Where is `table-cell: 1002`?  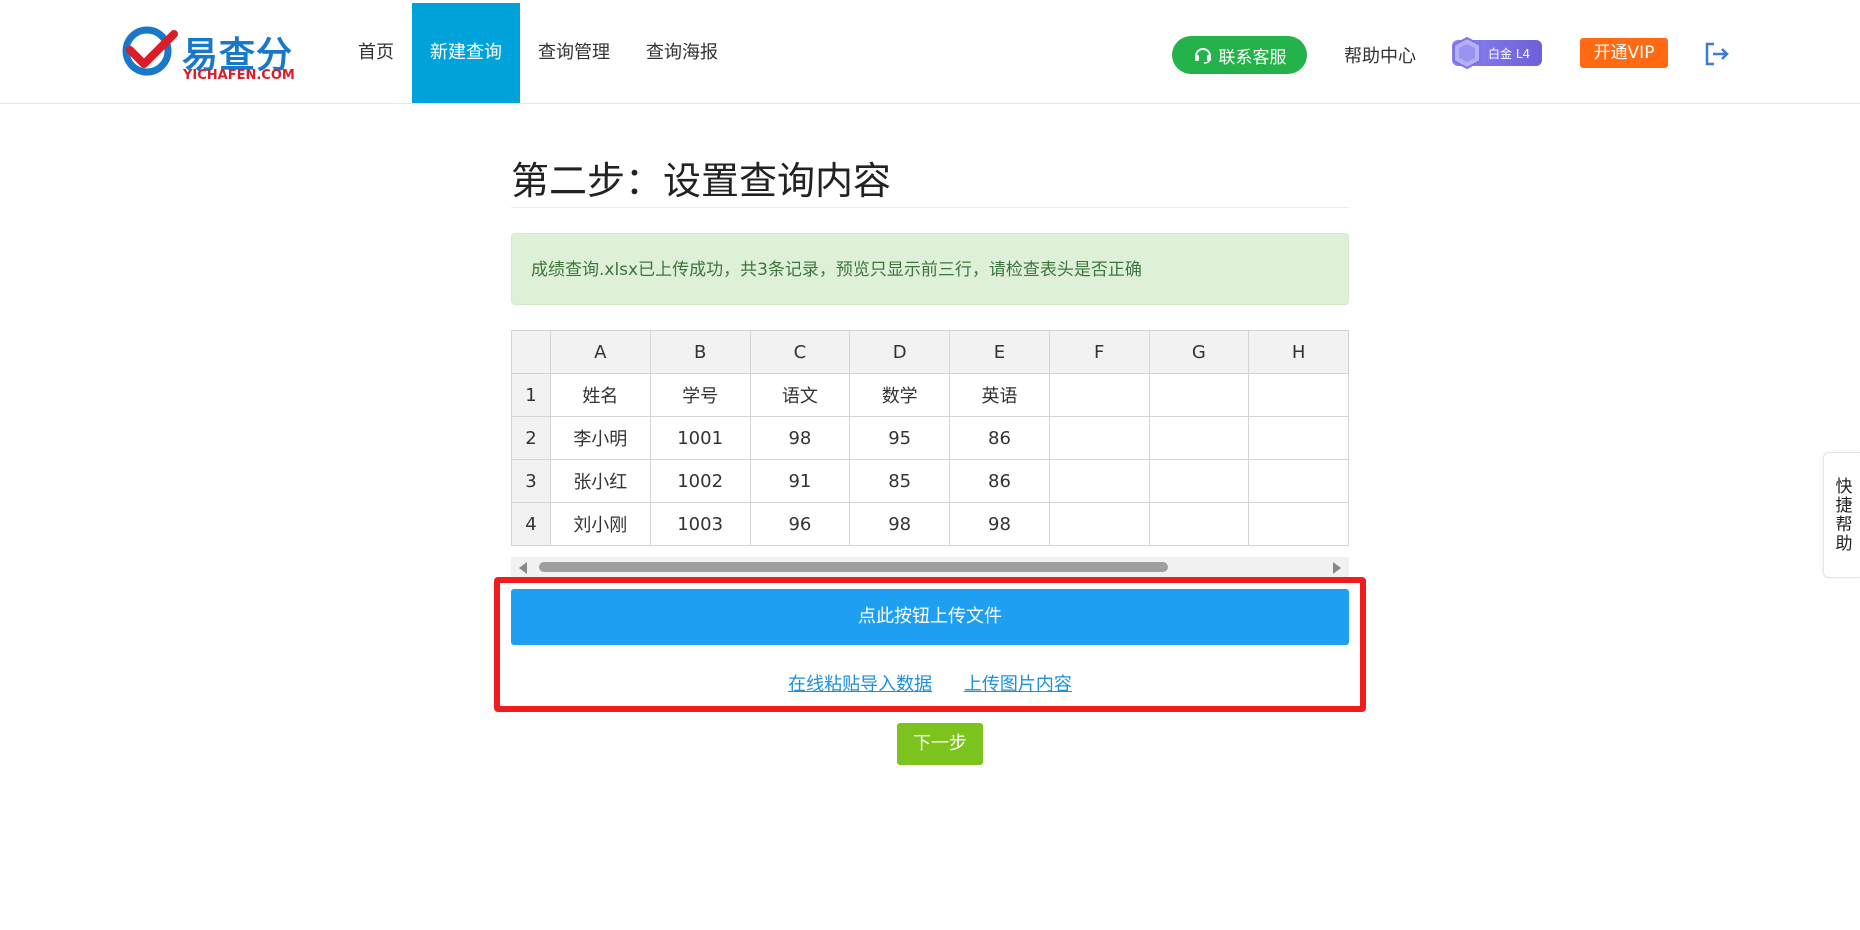 table-cell: 1002 is located at coordinates (700, 481).